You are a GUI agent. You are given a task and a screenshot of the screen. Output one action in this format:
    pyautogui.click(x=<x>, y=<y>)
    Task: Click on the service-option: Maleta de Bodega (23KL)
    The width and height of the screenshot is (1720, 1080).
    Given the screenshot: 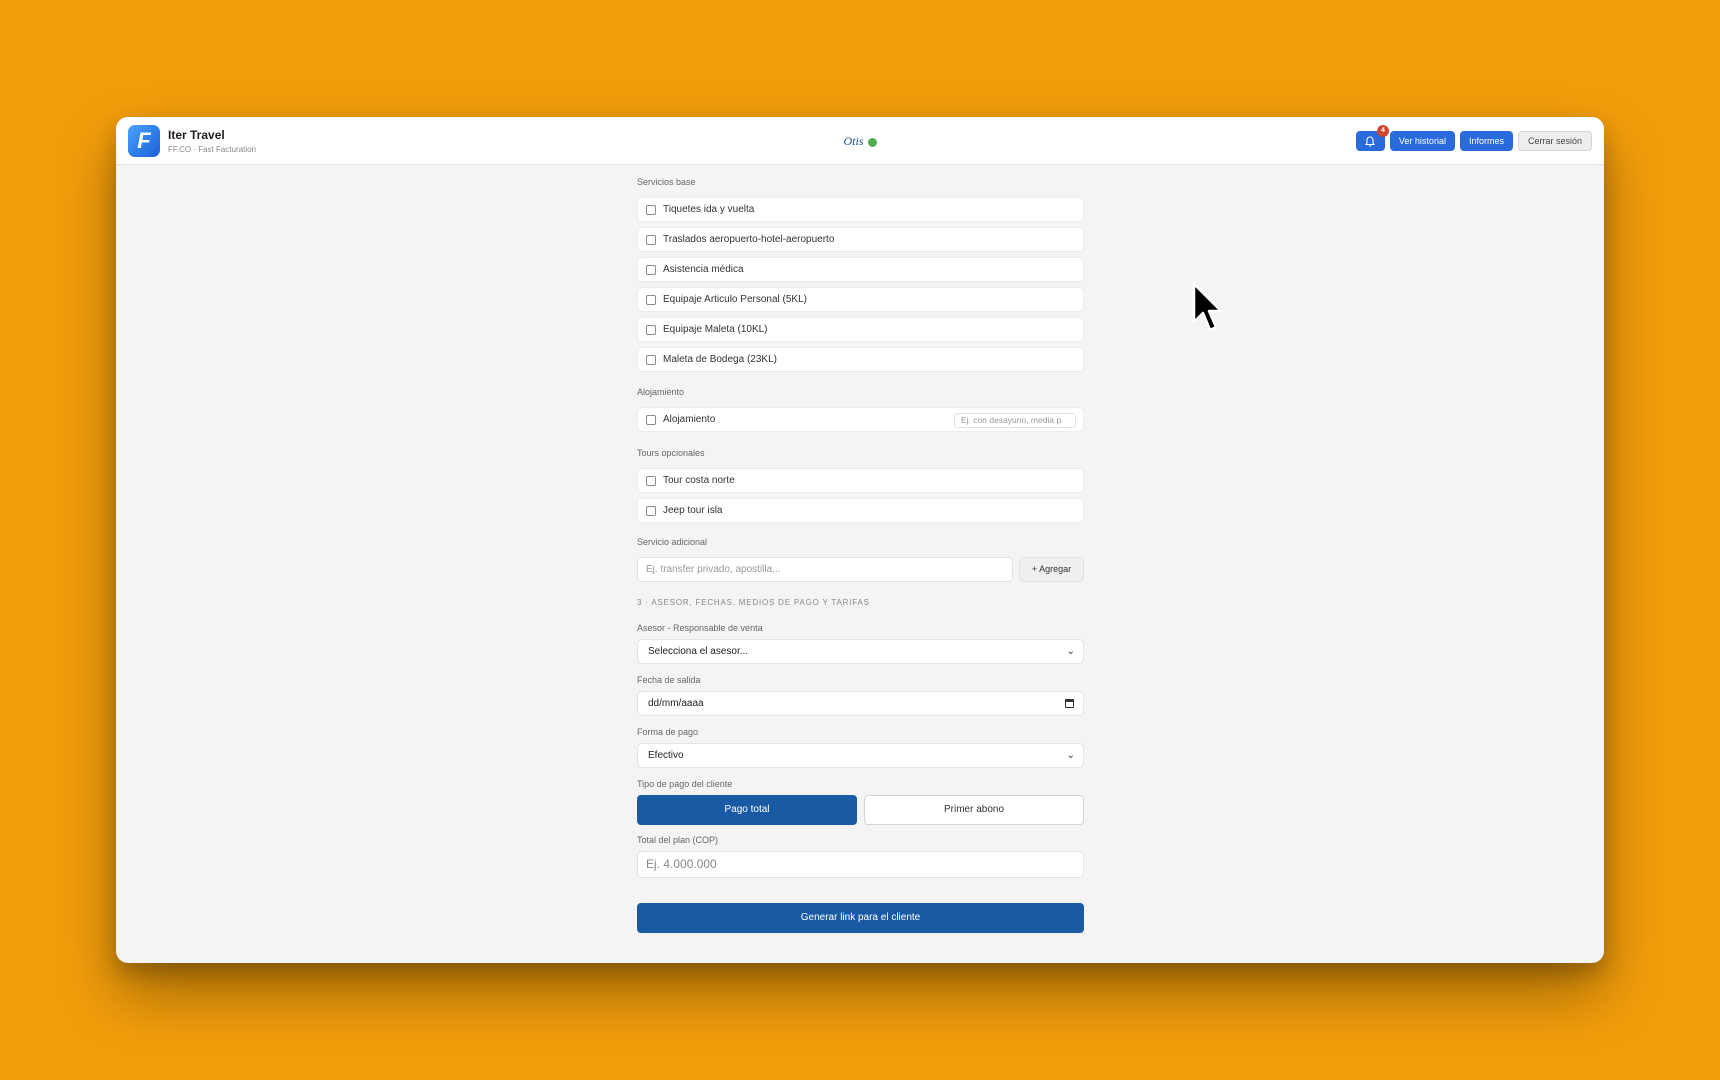 What is the action you would take?
    pyautogui.click(x=860, y=359)
    